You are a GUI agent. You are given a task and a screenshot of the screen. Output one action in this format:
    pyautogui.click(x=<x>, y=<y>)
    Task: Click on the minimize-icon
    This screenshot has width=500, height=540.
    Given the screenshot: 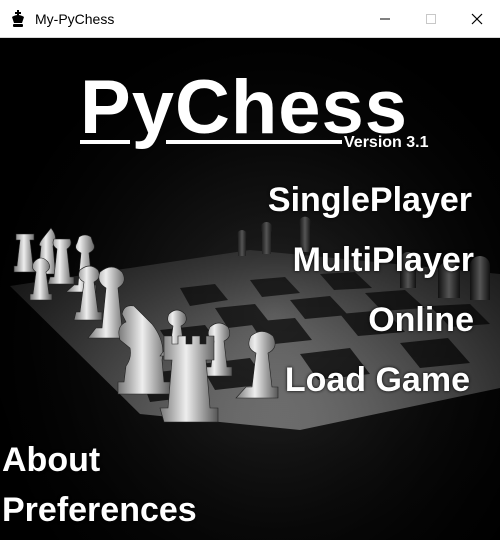 What is the action you would take?
    pyautogui.click(x=385, y=19)
    